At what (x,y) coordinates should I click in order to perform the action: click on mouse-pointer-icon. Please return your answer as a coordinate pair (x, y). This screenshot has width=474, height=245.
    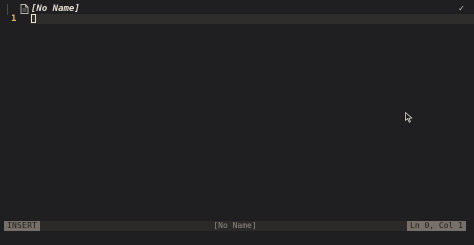
    Looking at the image, I should click on (409, 117).